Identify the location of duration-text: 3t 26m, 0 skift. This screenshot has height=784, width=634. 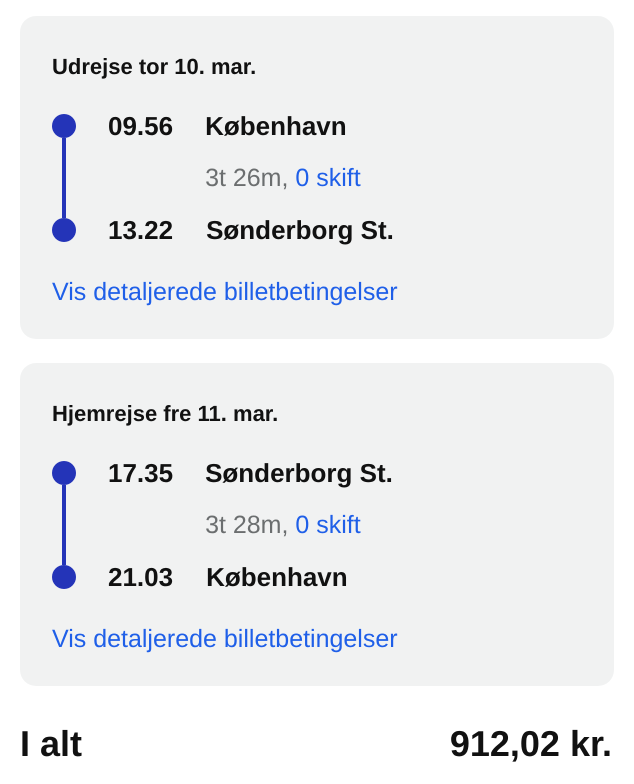
(283, 178).